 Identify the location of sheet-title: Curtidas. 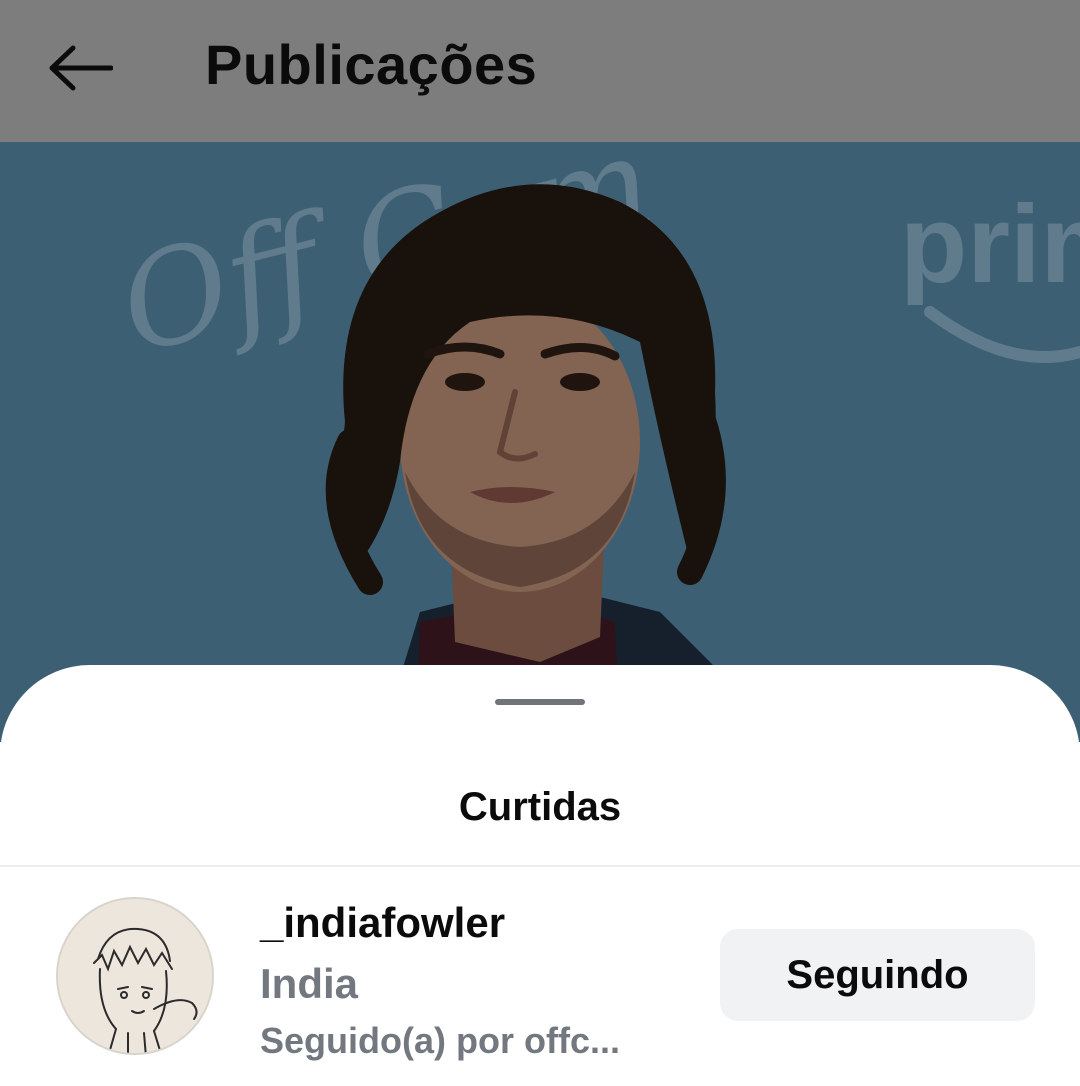
(540, 807).